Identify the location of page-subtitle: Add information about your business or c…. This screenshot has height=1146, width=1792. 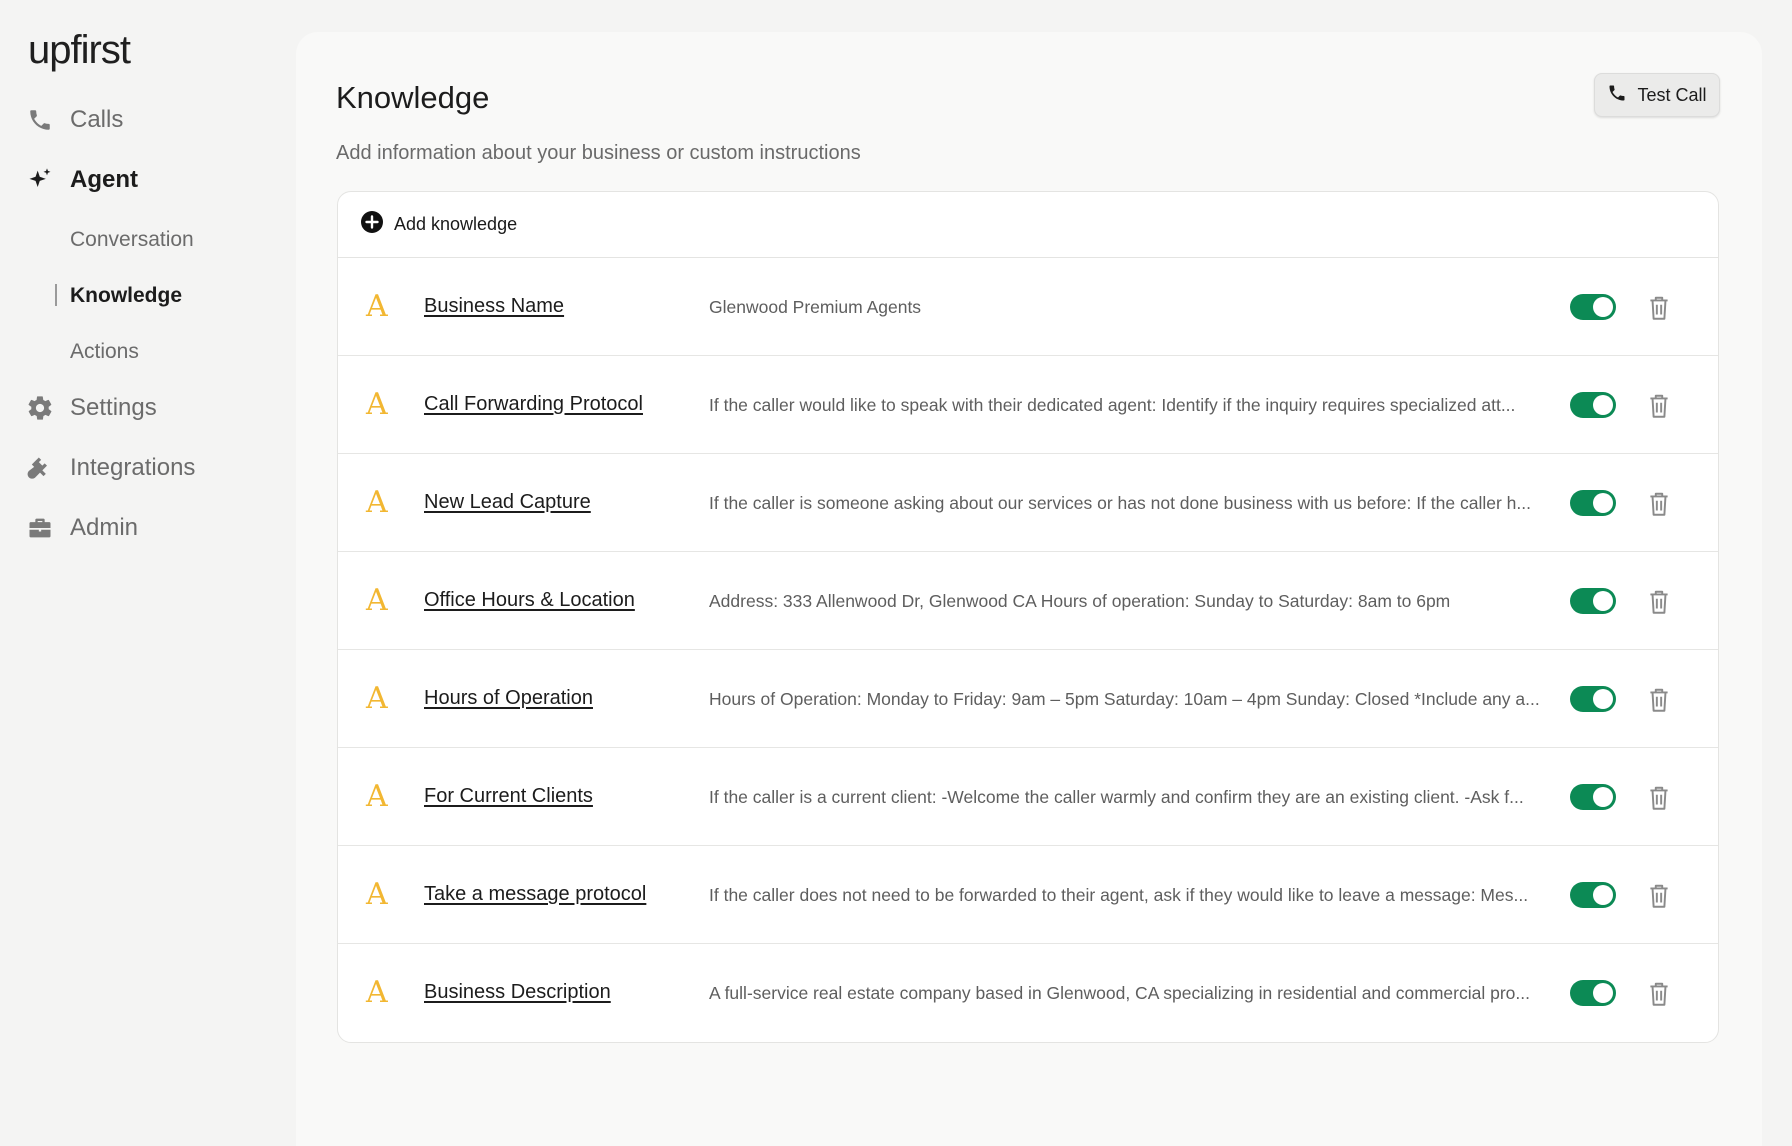
(598, 153).